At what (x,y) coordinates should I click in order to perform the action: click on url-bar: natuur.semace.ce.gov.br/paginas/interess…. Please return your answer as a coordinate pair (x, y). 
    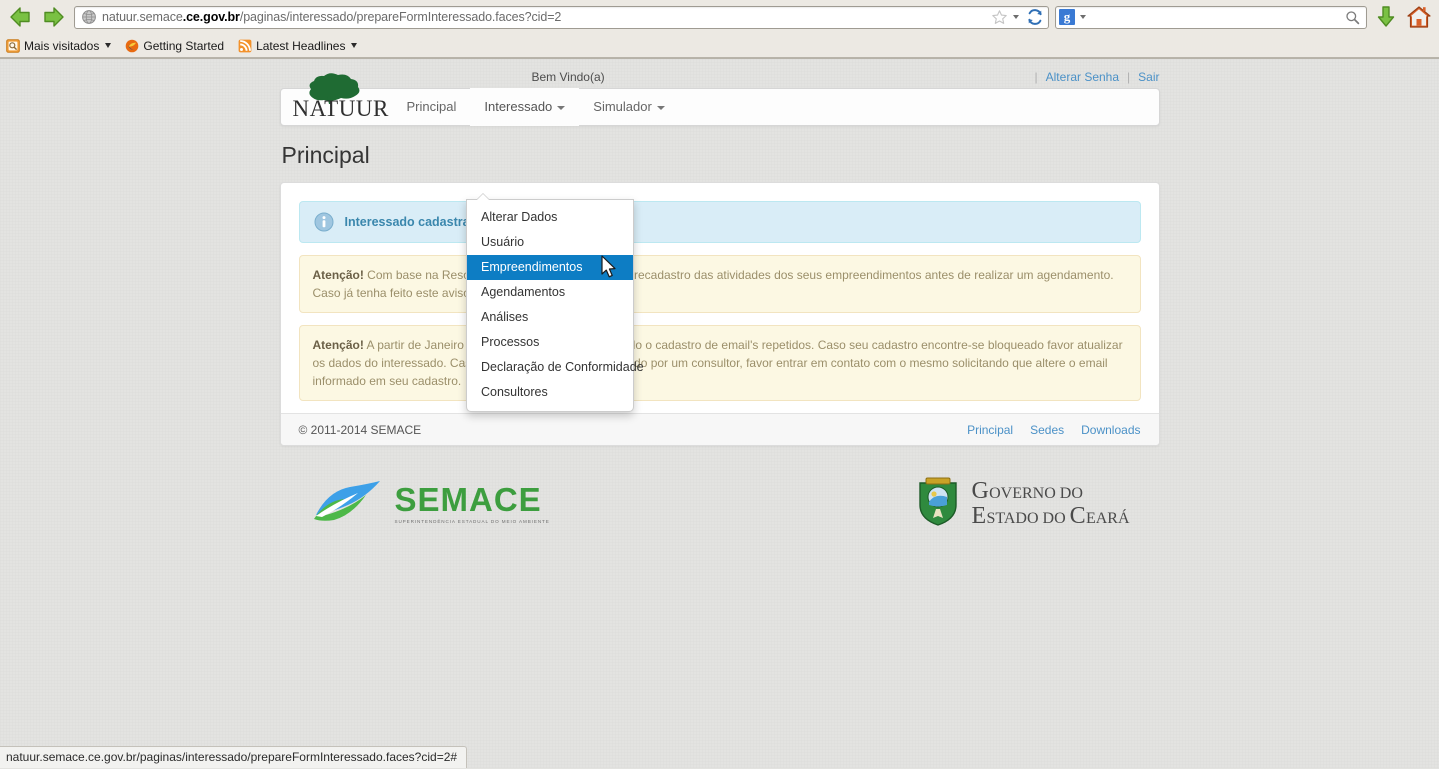
    Looking at the image, I should click on (561, 17).